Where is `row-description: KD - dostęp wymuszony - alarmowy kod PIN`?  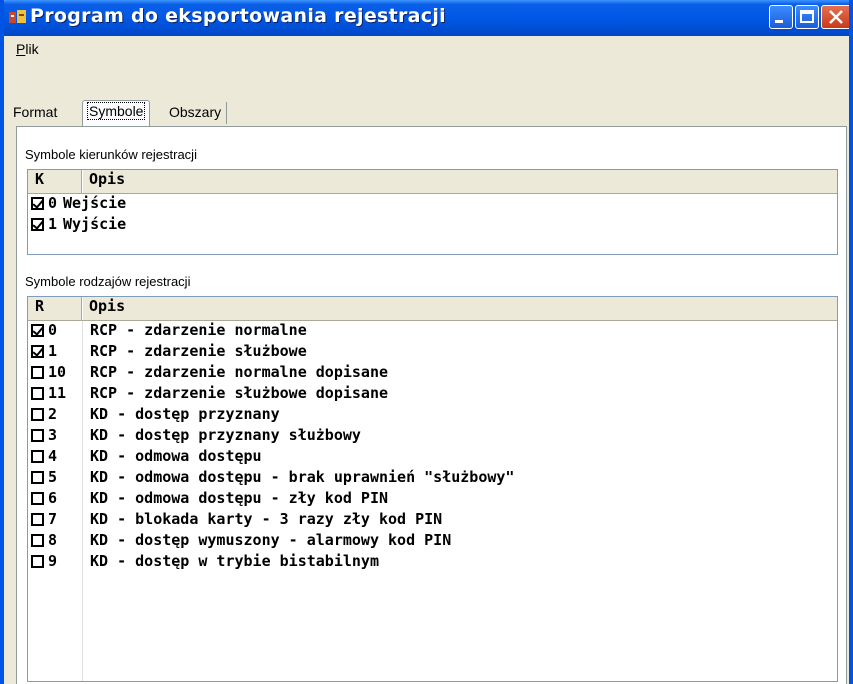
row-description: KD - dostęp wymuszony - alarmowy kod PIN is located at coordinates (271, 540).